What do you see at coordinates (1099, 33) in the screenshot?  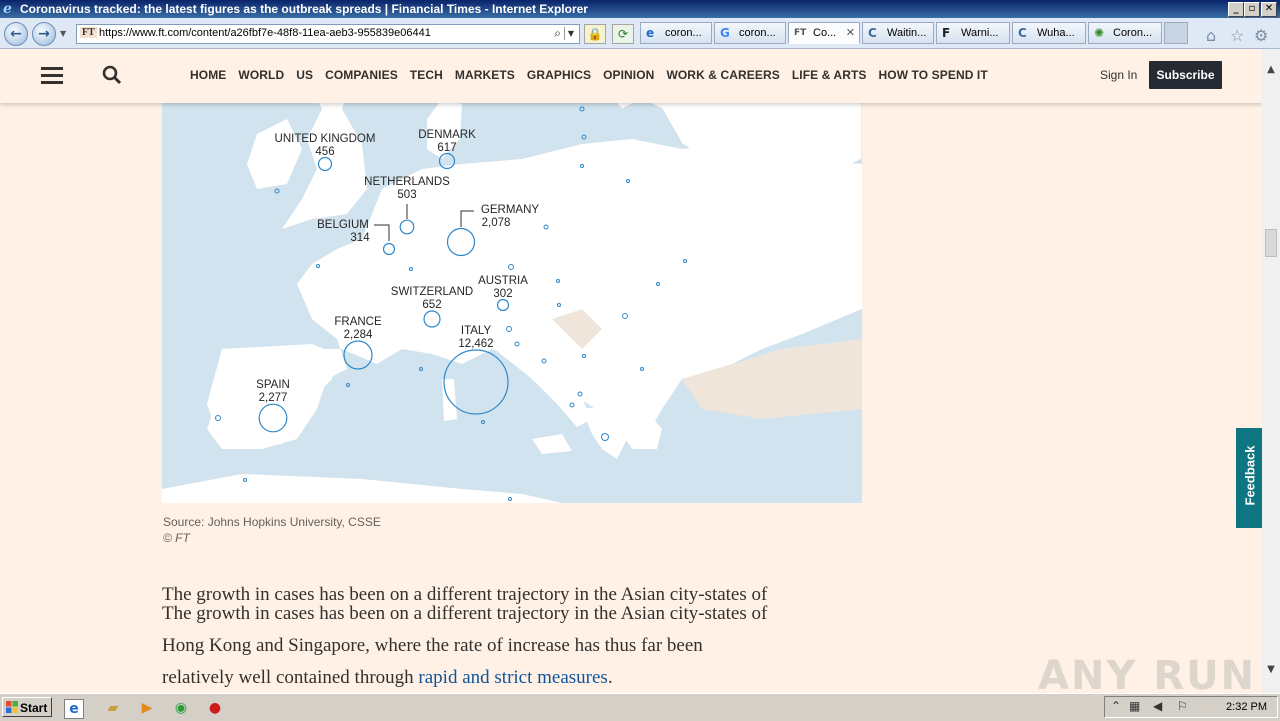 I see `virus-icon: ✺` at bounding box center [1099, 33].